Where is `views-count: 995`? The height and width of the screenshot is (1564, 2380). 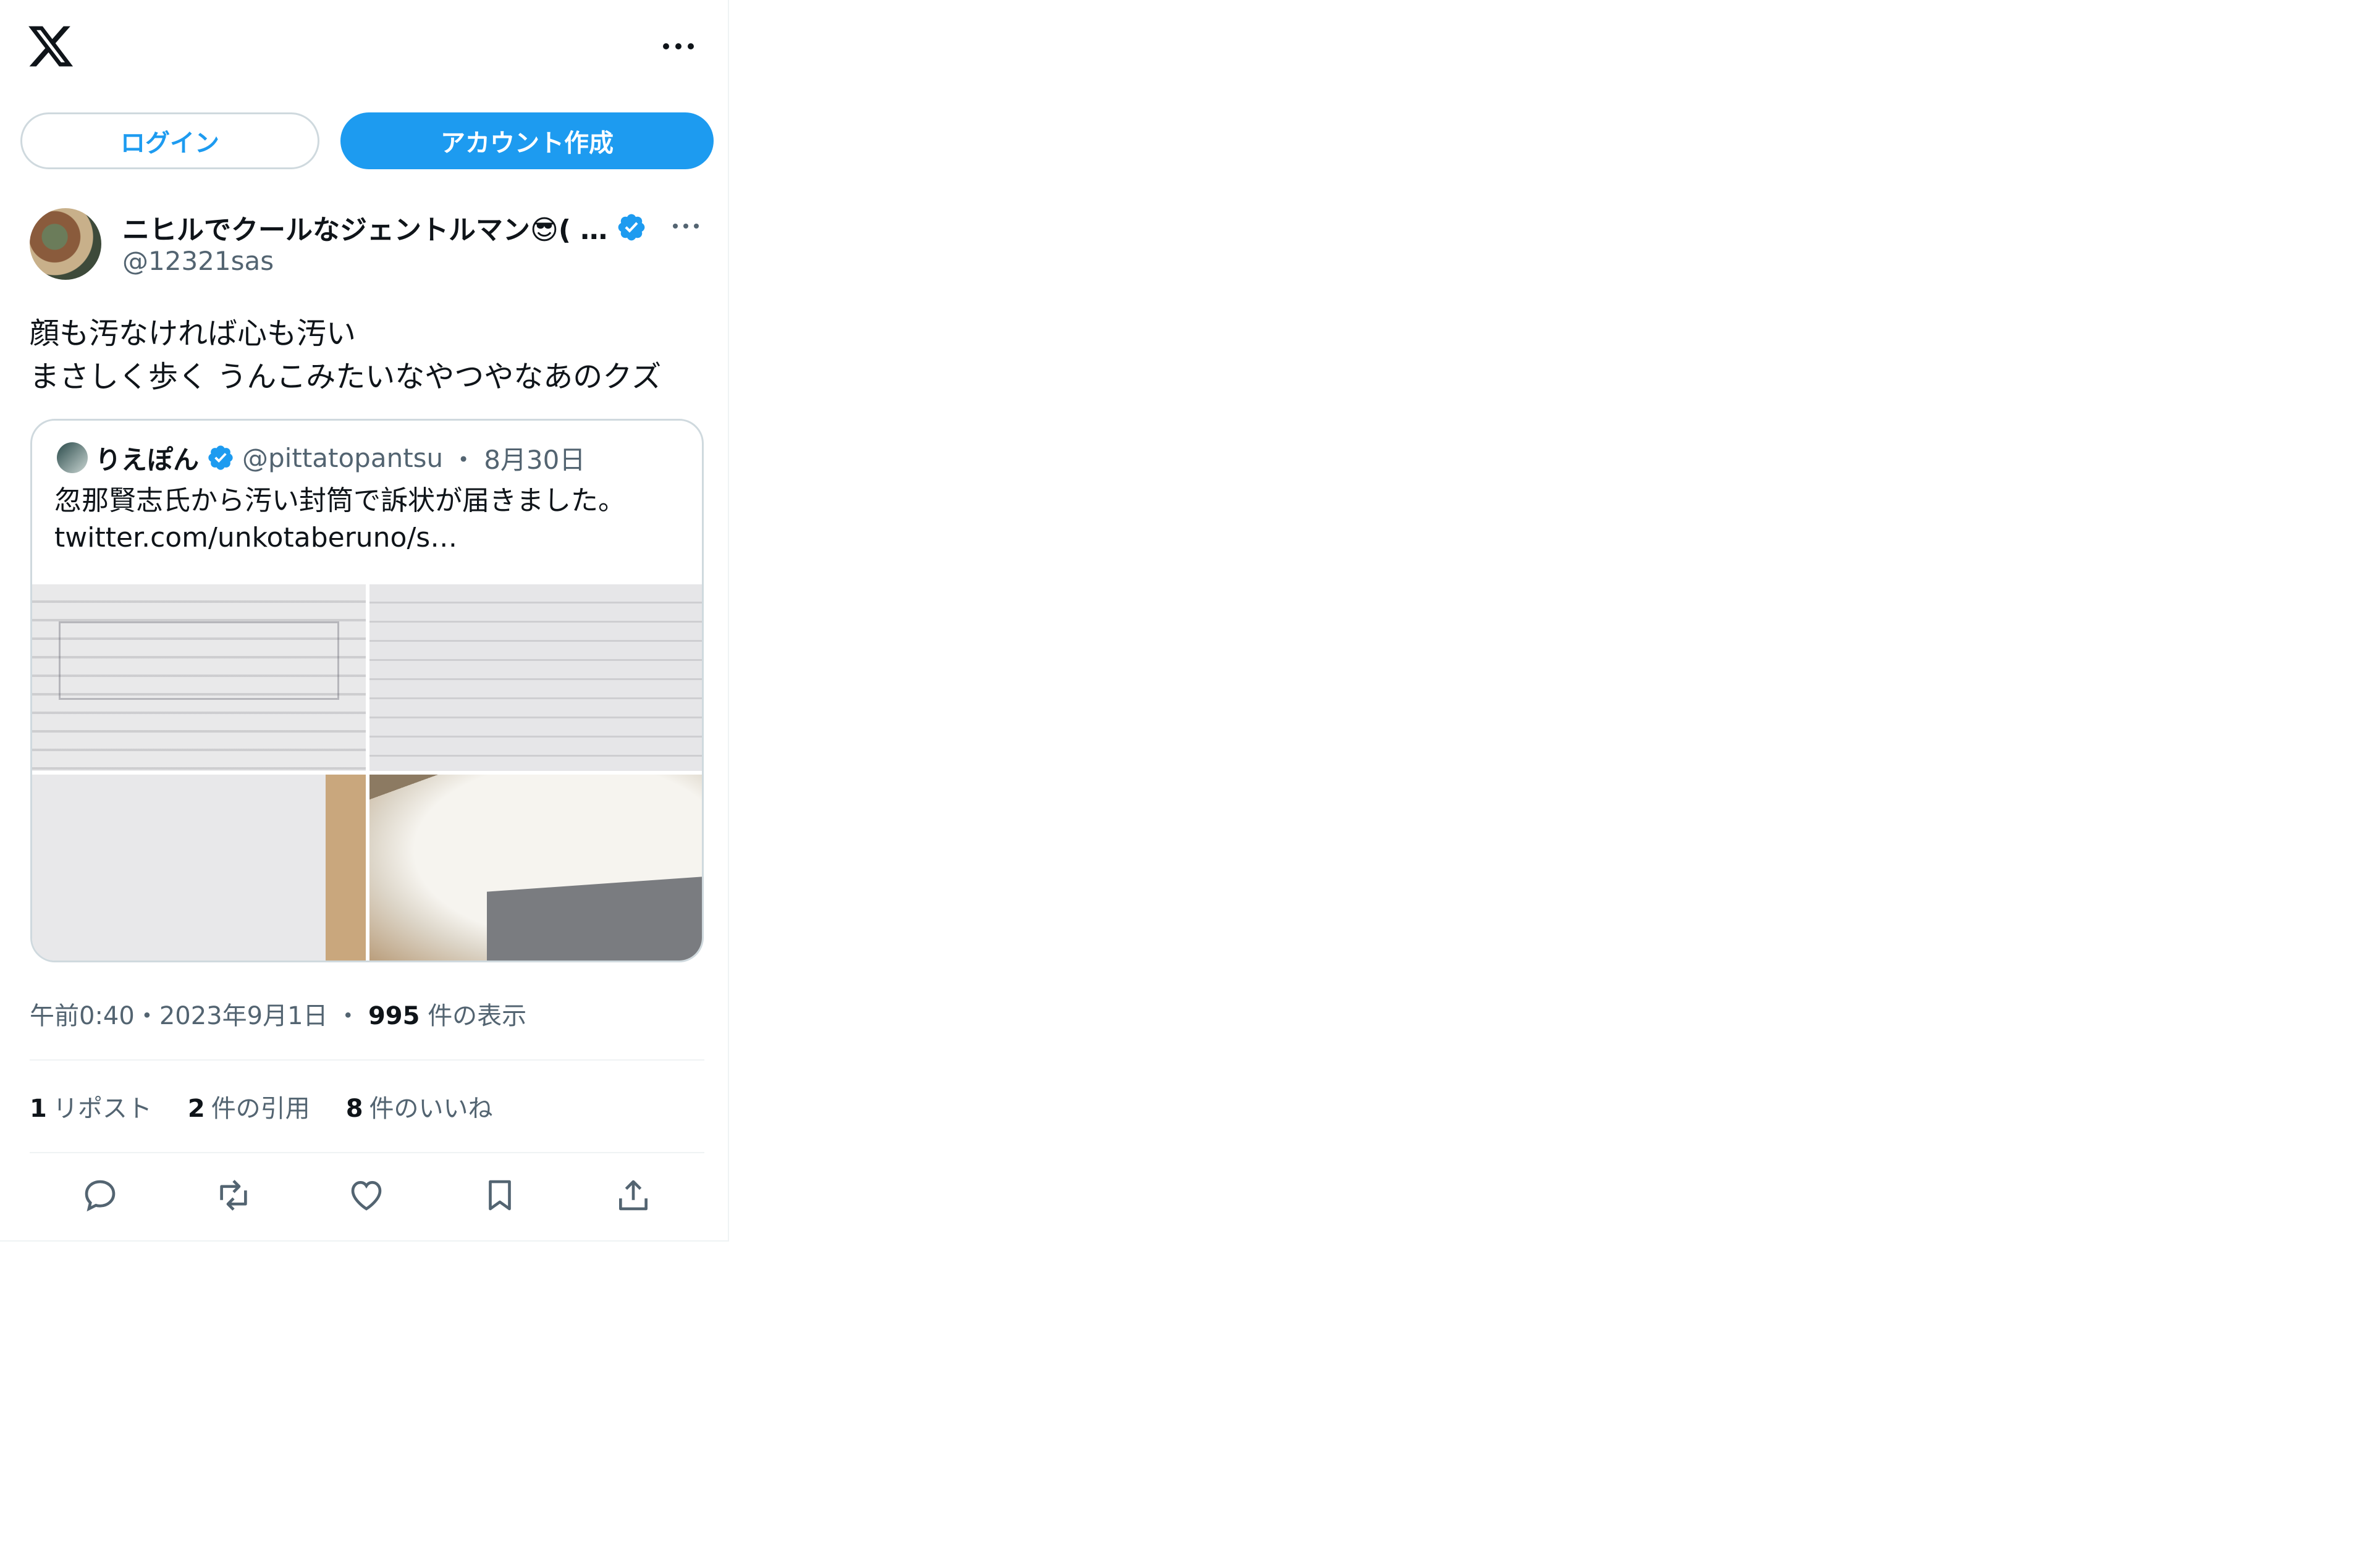
views-count: 995 is located at coordinates (394, 1016).